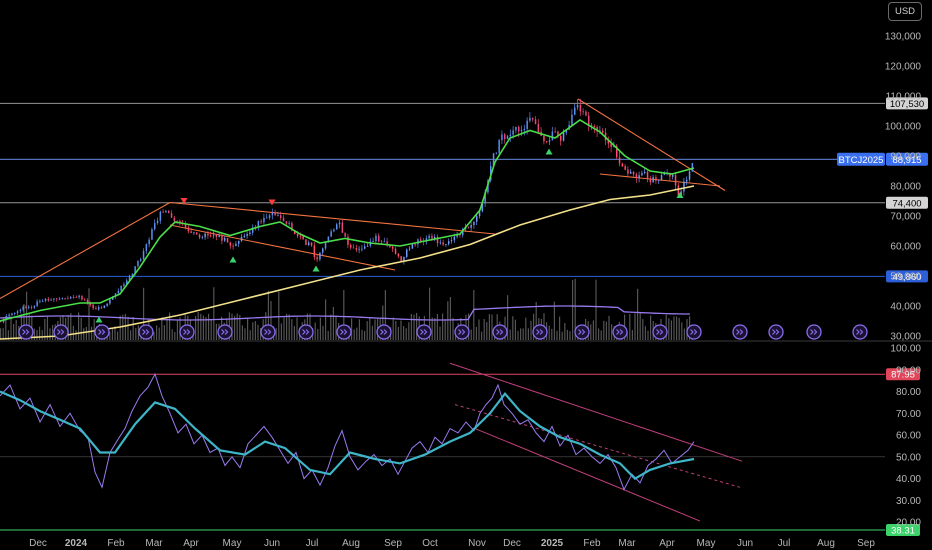  What do you see at coordinates (908, 370) in the screenshot?
I see `rsi-tick-label: 90.00` at bounding box center [908, 370].